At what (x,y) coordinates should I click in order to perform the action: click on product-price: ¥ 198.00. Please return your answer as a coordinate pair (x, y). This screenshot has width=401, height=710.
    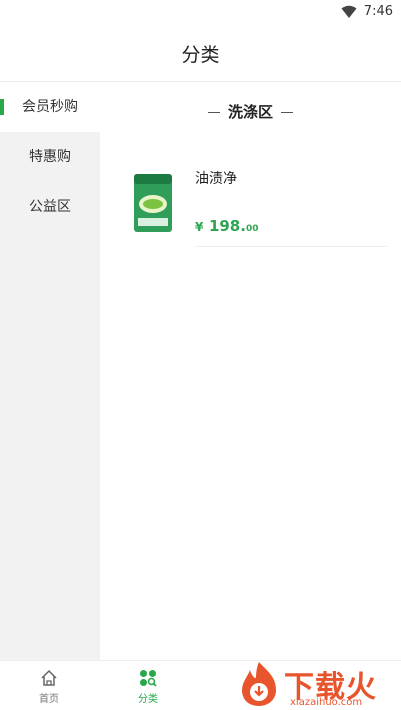
    Looking at the image, I should click on (226, 225).